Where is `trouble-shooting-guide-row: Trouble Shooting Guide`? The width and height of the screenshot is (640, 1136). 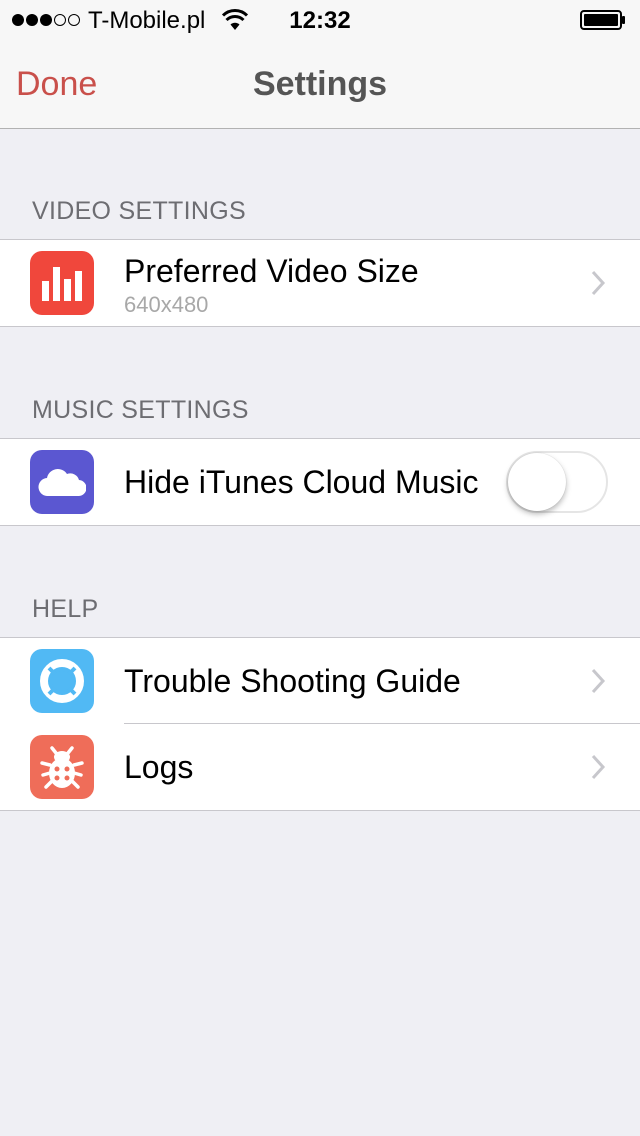
trouble-shooting-guide-row: Trouble Shooting Guide is located at coordinates (320, 681).